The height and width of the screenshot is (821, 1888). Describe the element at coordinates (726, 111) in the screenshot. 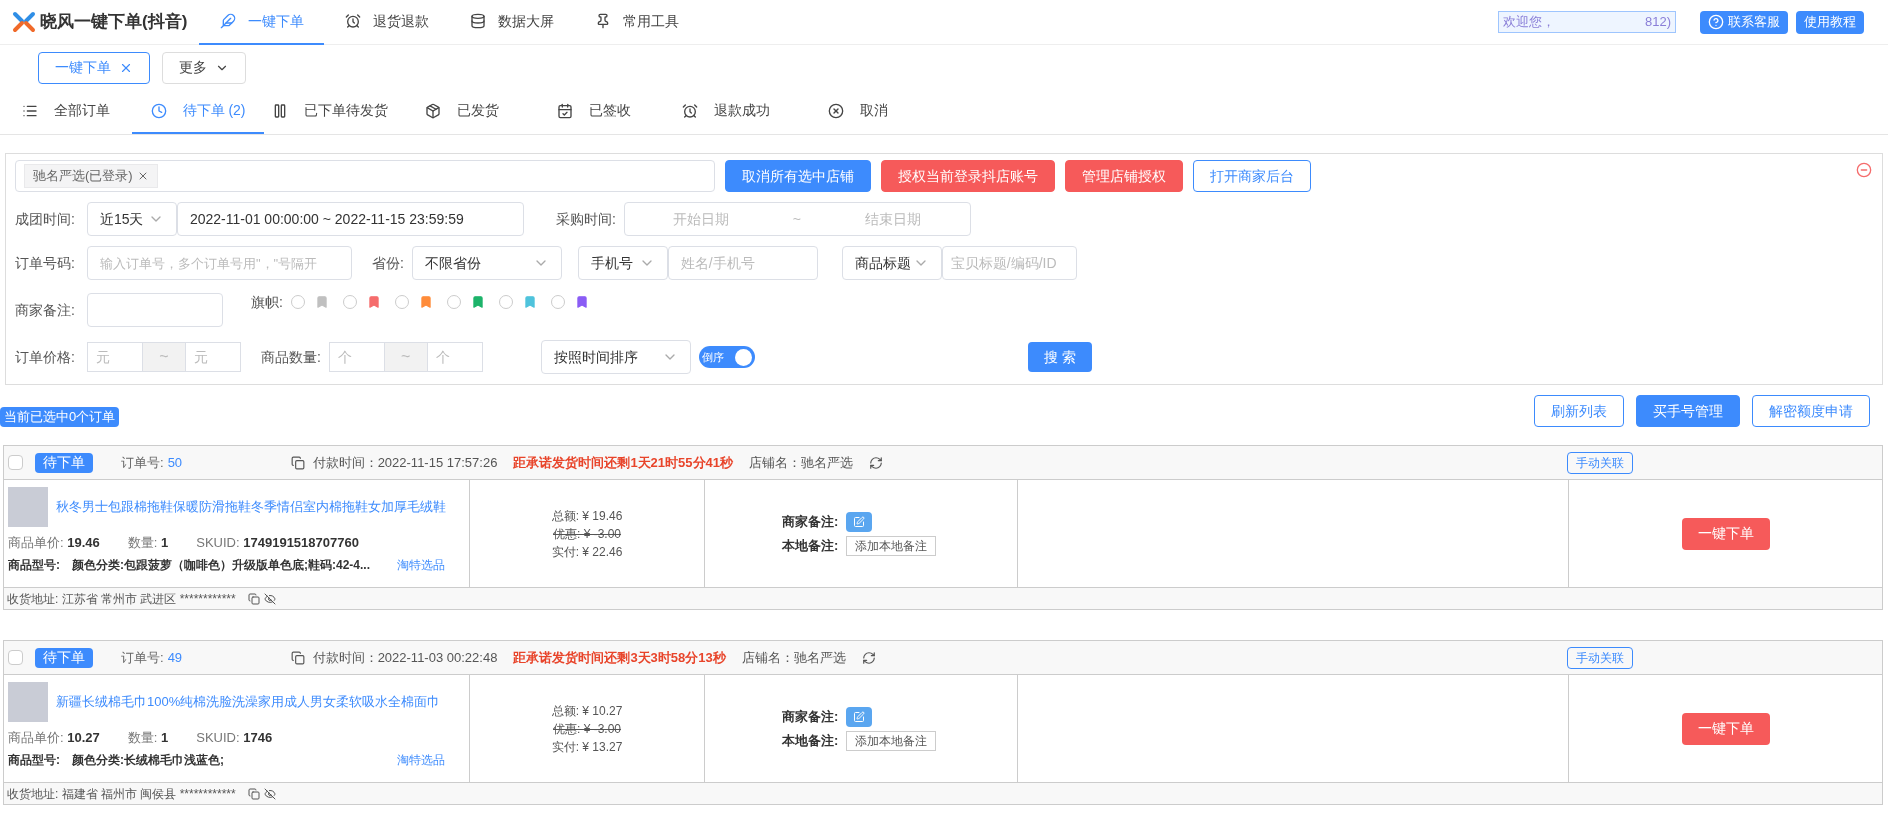

I see `status-tab: 退款成功` at that location.